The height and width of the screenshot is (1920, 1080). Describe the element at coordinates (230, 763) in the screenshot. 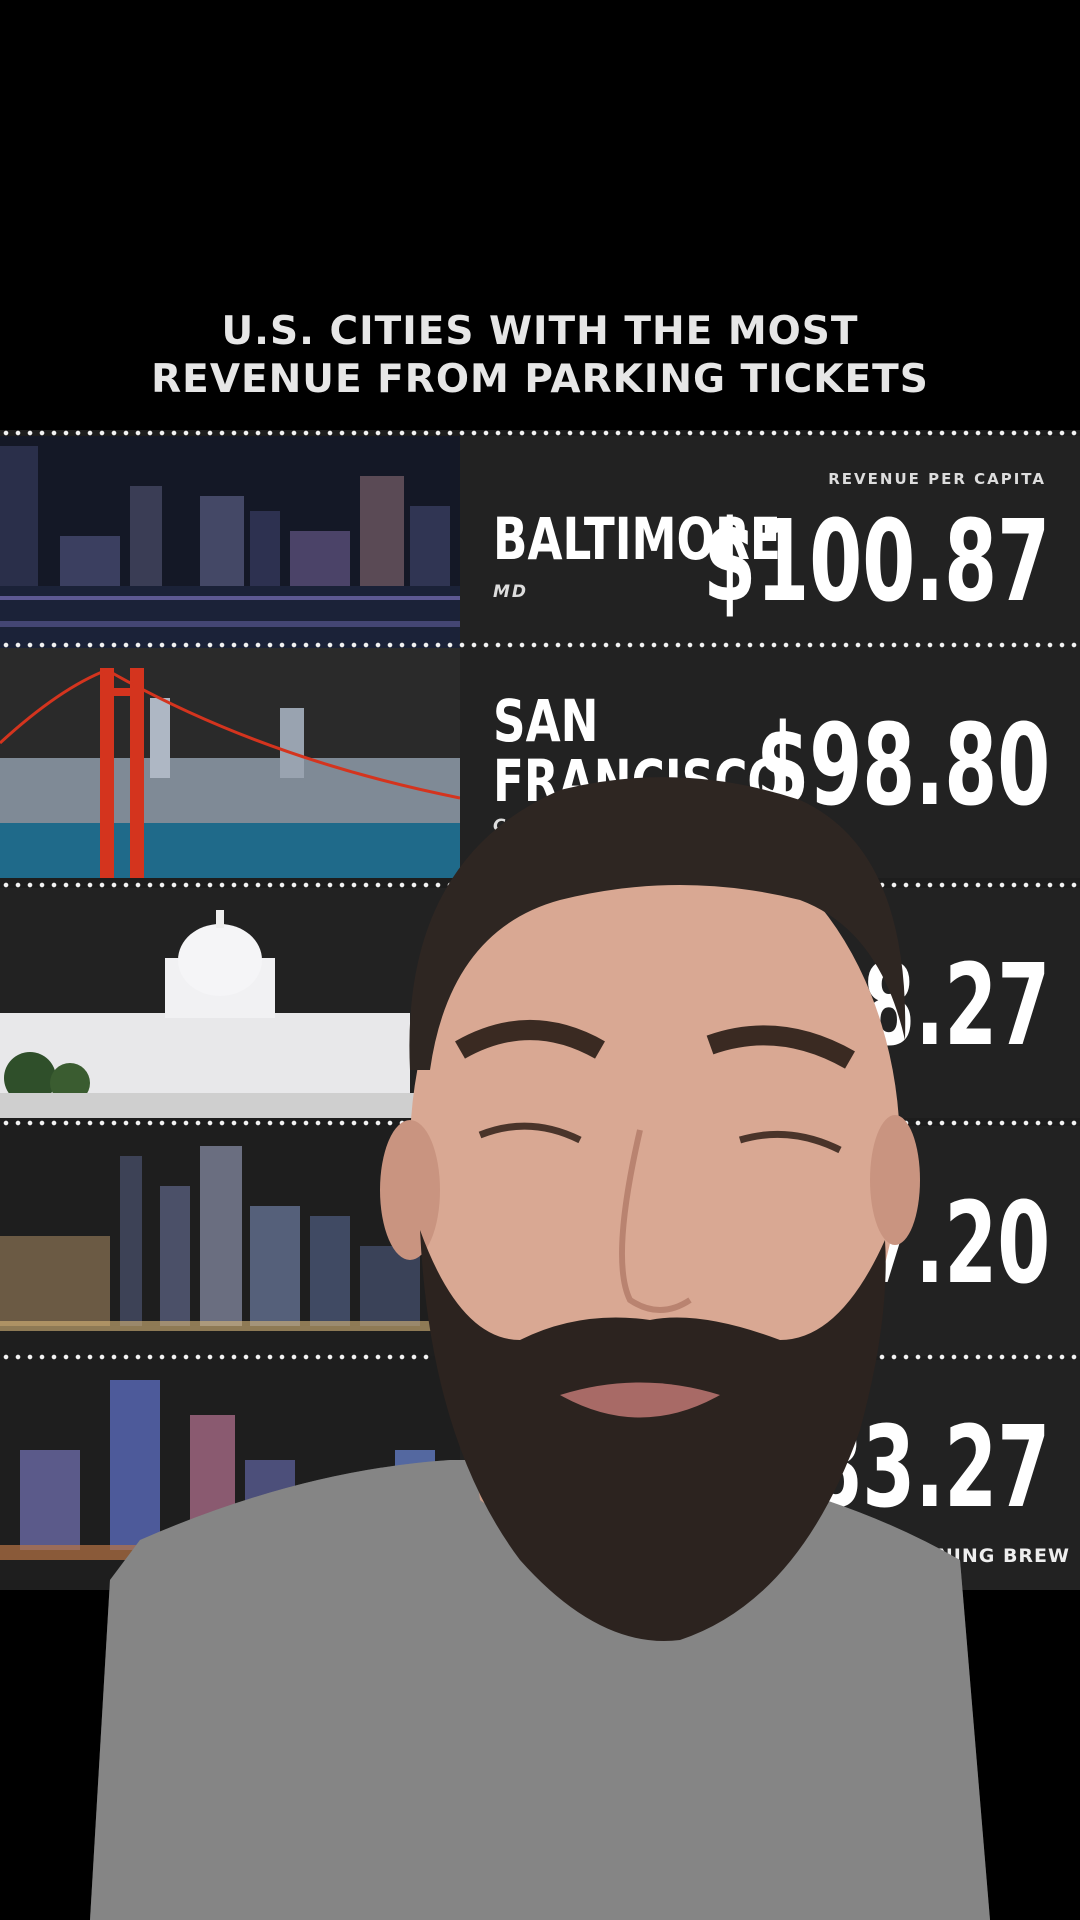

I see `san-francisco-skyline-image` at that location.